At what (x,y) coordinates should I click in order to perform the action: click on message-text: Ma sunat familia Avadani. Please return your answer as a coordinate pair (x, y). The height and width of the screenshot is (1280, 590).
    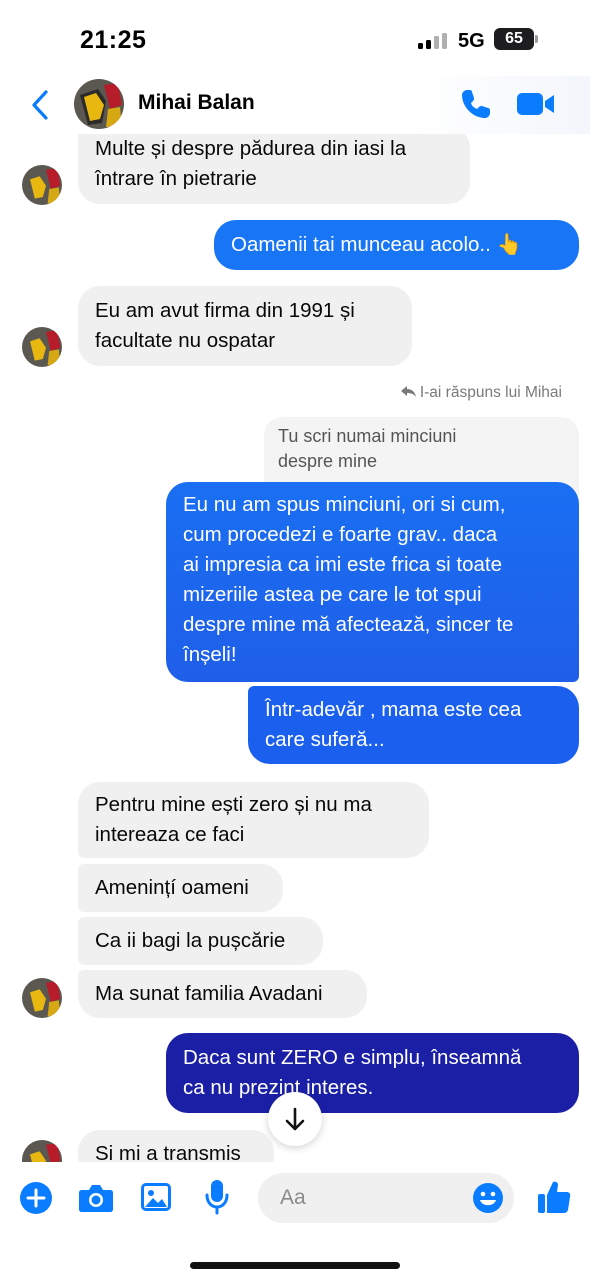
    Looking at the image, I should click on (209, 993).